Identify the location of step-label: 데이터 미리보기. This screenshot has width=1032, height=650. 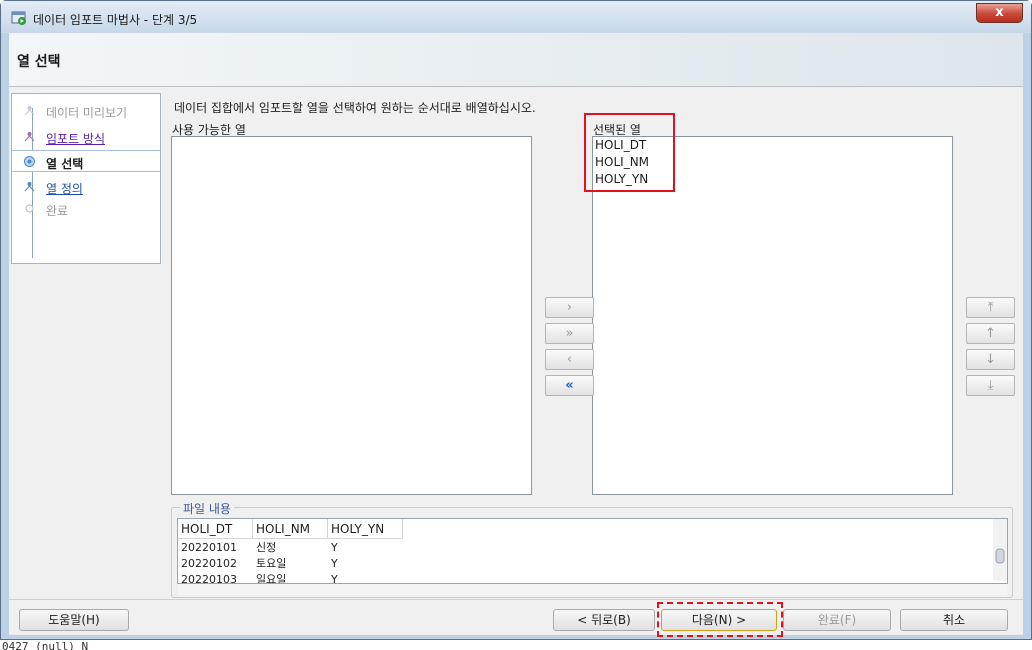
(87, 113).